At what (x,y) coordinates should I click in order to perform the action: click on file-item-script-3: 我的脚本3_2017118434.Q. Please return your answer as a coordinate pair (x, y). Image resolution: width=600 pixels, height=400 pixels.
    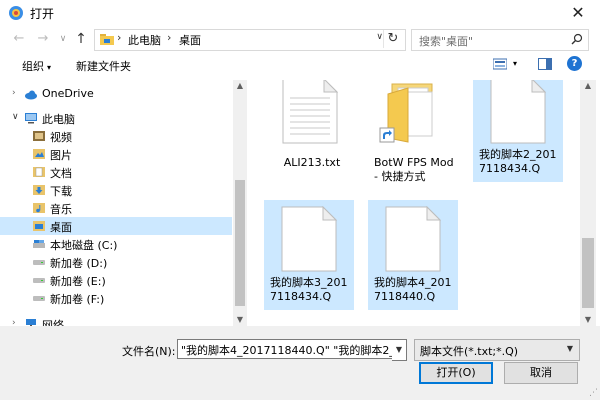
    Looking at the image, I should click on (309, 255).